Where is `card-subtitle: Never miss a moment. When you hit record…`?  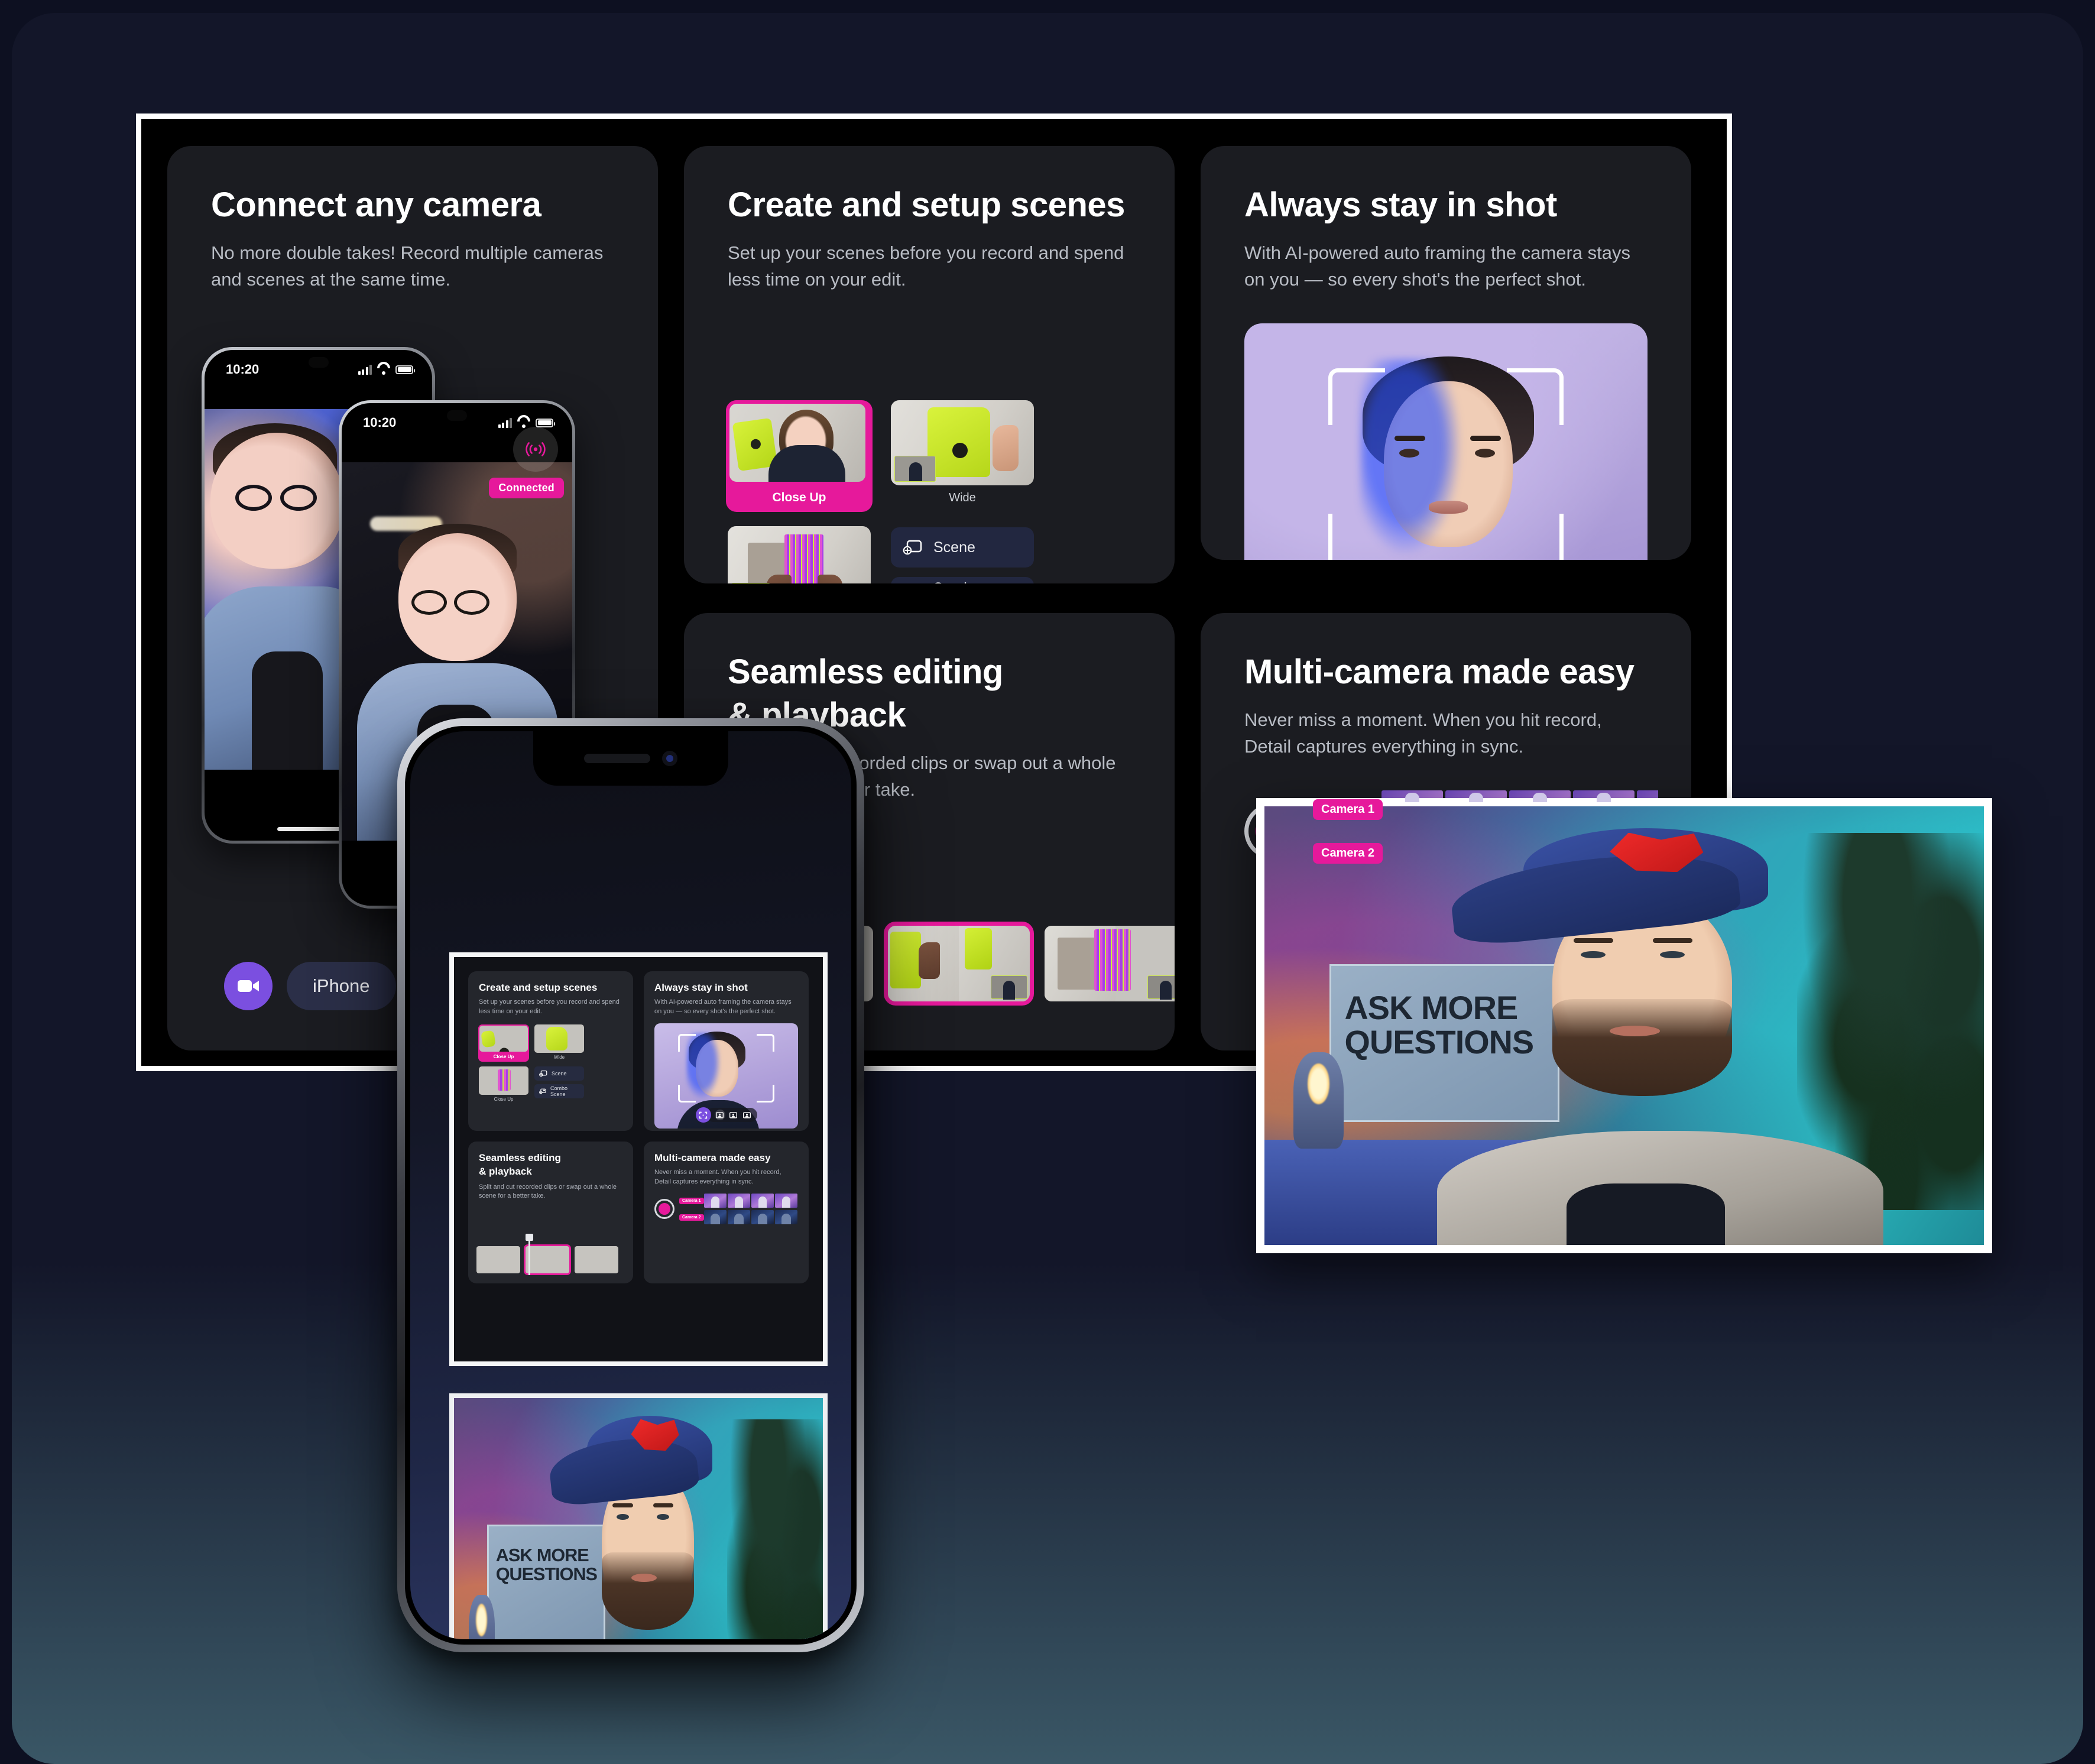 card-subtitle: Never miss a moment. When you hit record… is located at coordinates (1423, 733).